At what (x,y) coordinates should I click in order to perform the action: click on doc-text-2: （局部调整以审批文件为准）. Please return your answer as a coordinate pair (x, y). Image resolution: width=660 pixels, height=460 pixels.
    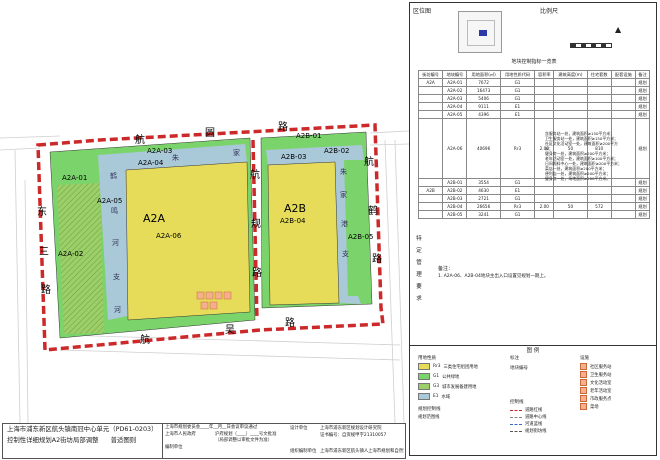
    Looking at the image, I should click on (244, 440).